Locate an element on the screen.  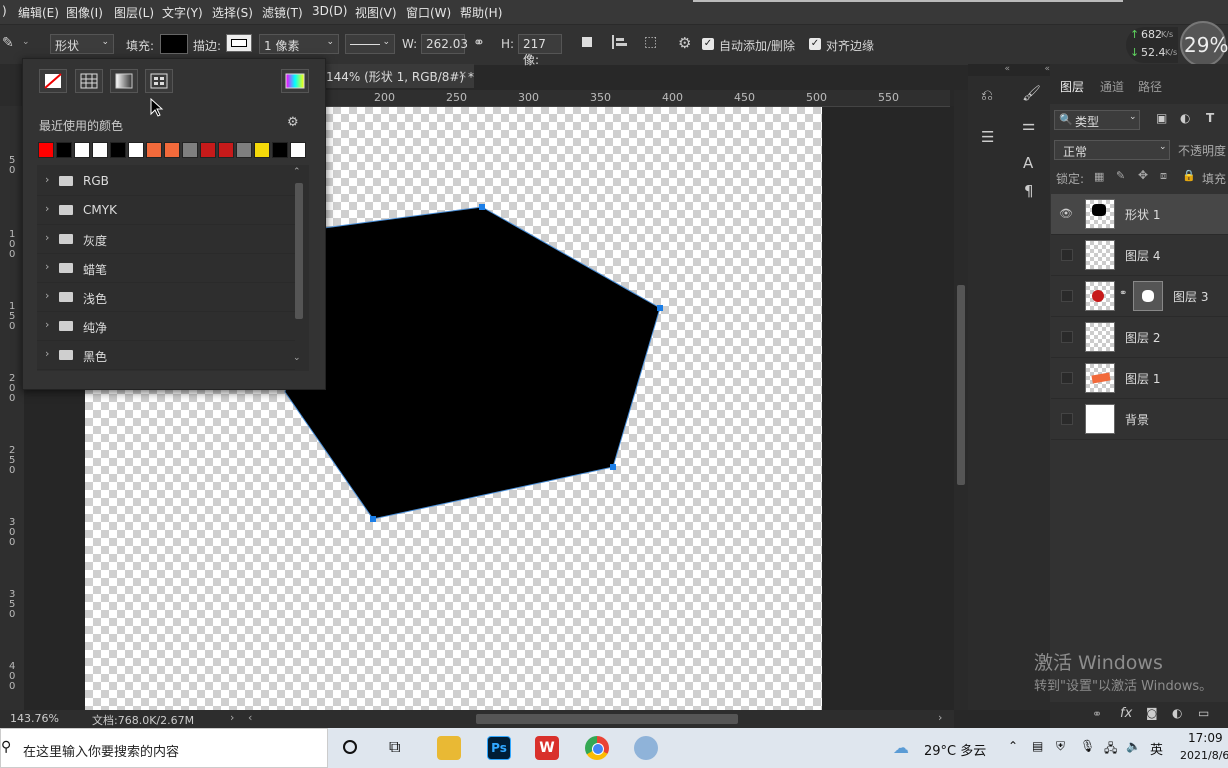
horizontal-scroll-thumb is located at coordinates (607, 719).